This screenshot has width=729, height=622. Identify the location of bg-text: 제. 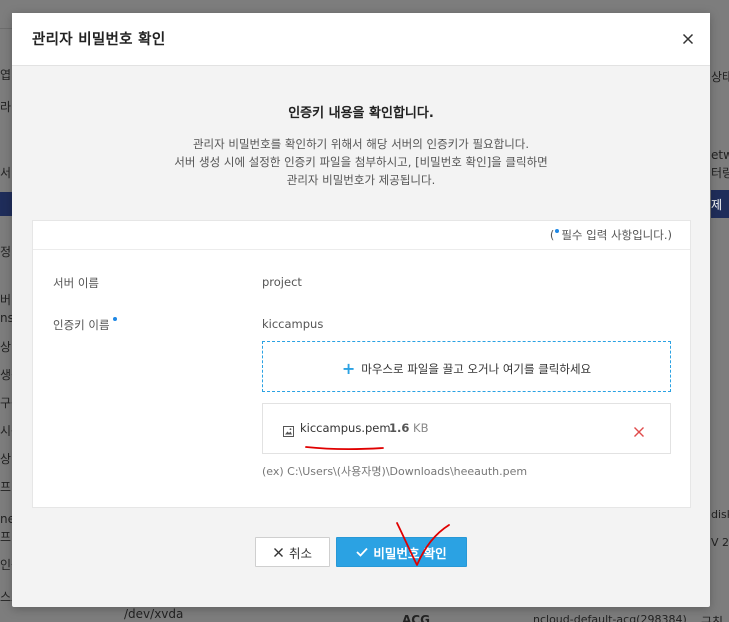
(717, 205).